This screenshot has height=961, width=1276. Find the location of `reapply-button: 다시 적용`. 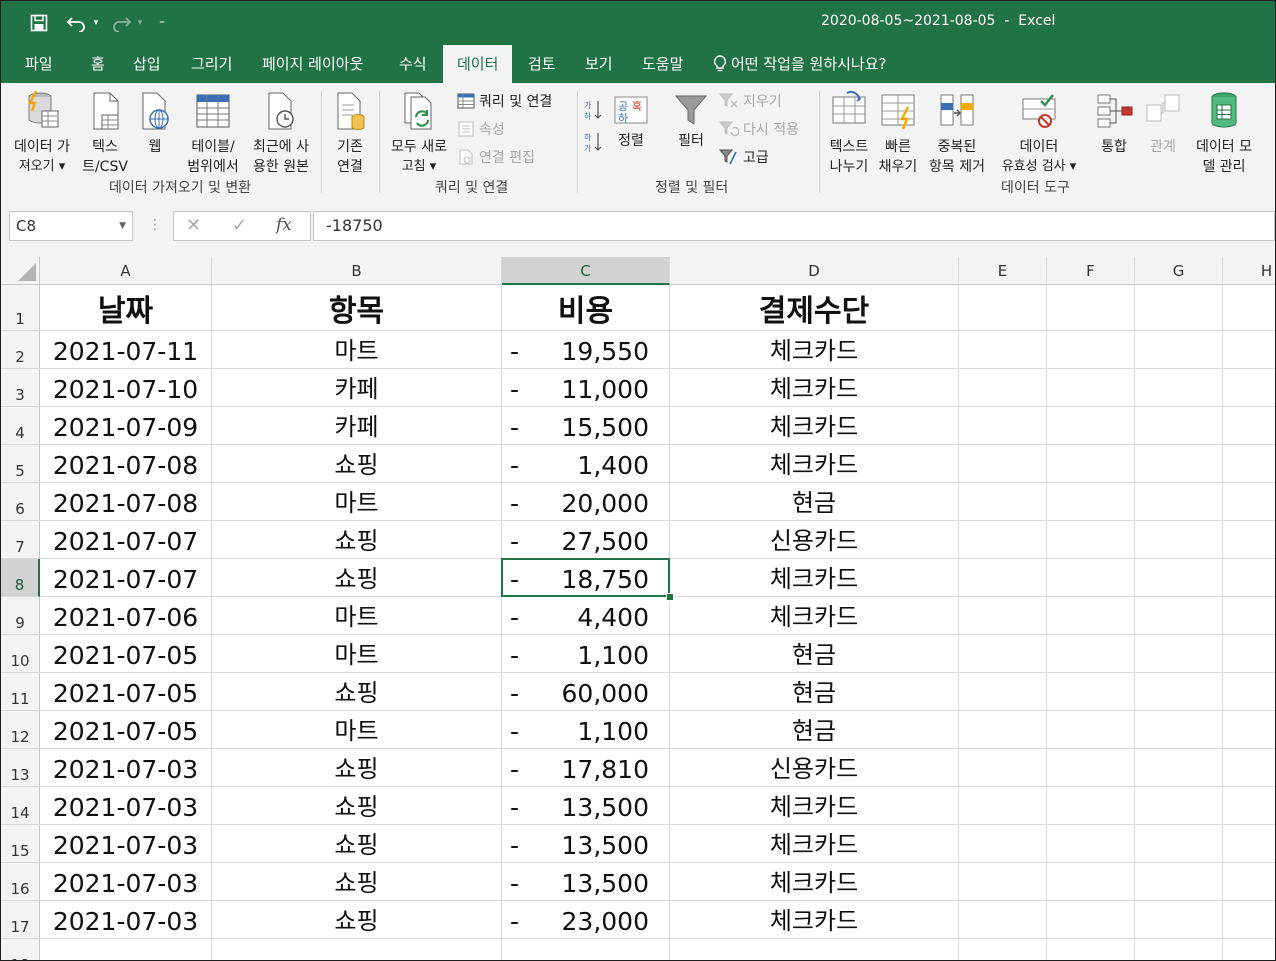

reapply-button: 다시 적용 is located at coordinates (759, 129).